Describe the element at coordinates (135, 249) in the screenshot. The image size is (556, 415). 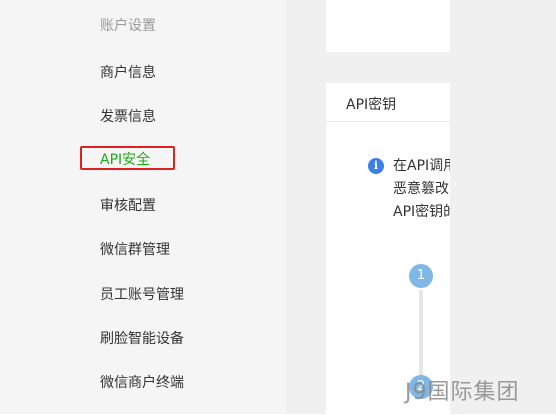
I see `sidebar-item-wechat-group: 微信群管理` at that location.